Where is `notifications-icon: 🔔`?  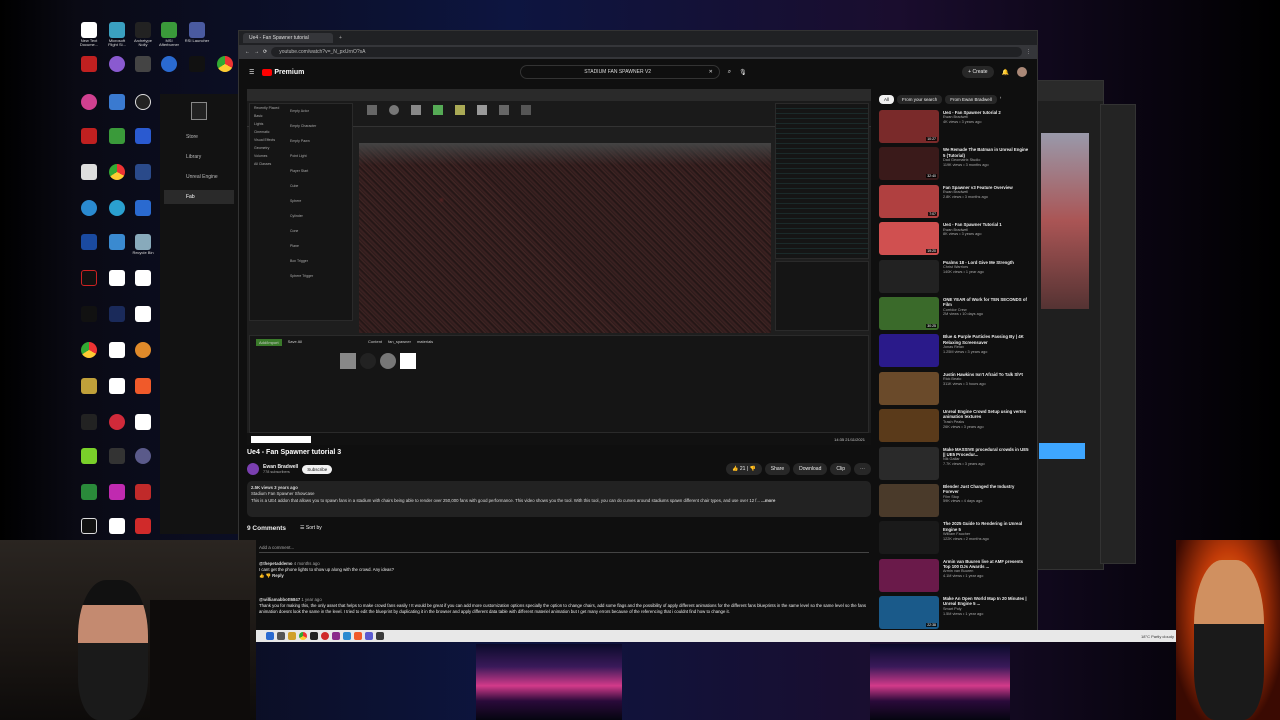
notifications-icon: 🔔 is located at coordinates (1005, 72).